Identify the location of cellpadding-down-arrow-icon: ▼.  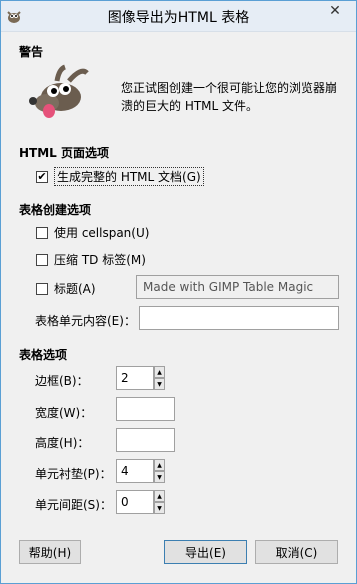
(159, 477).